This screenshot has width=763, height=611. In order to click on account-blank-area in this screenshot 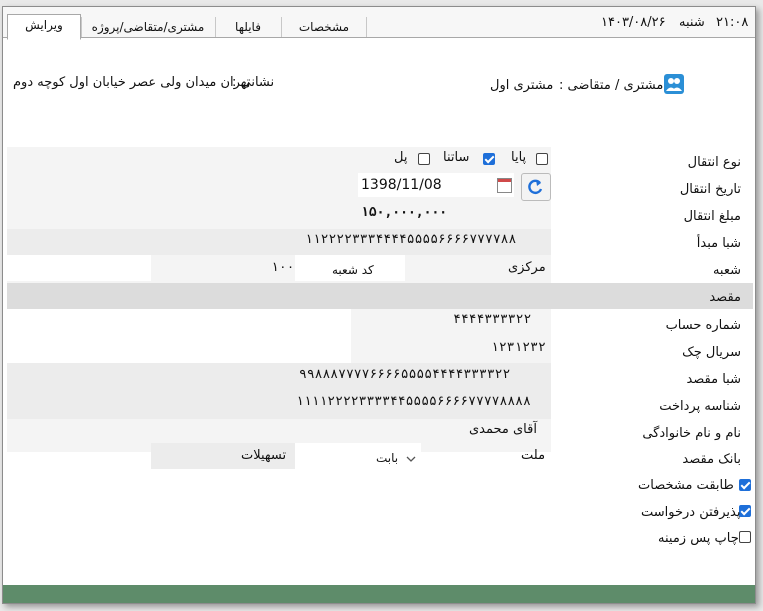, I will do `click(179, 336)`.